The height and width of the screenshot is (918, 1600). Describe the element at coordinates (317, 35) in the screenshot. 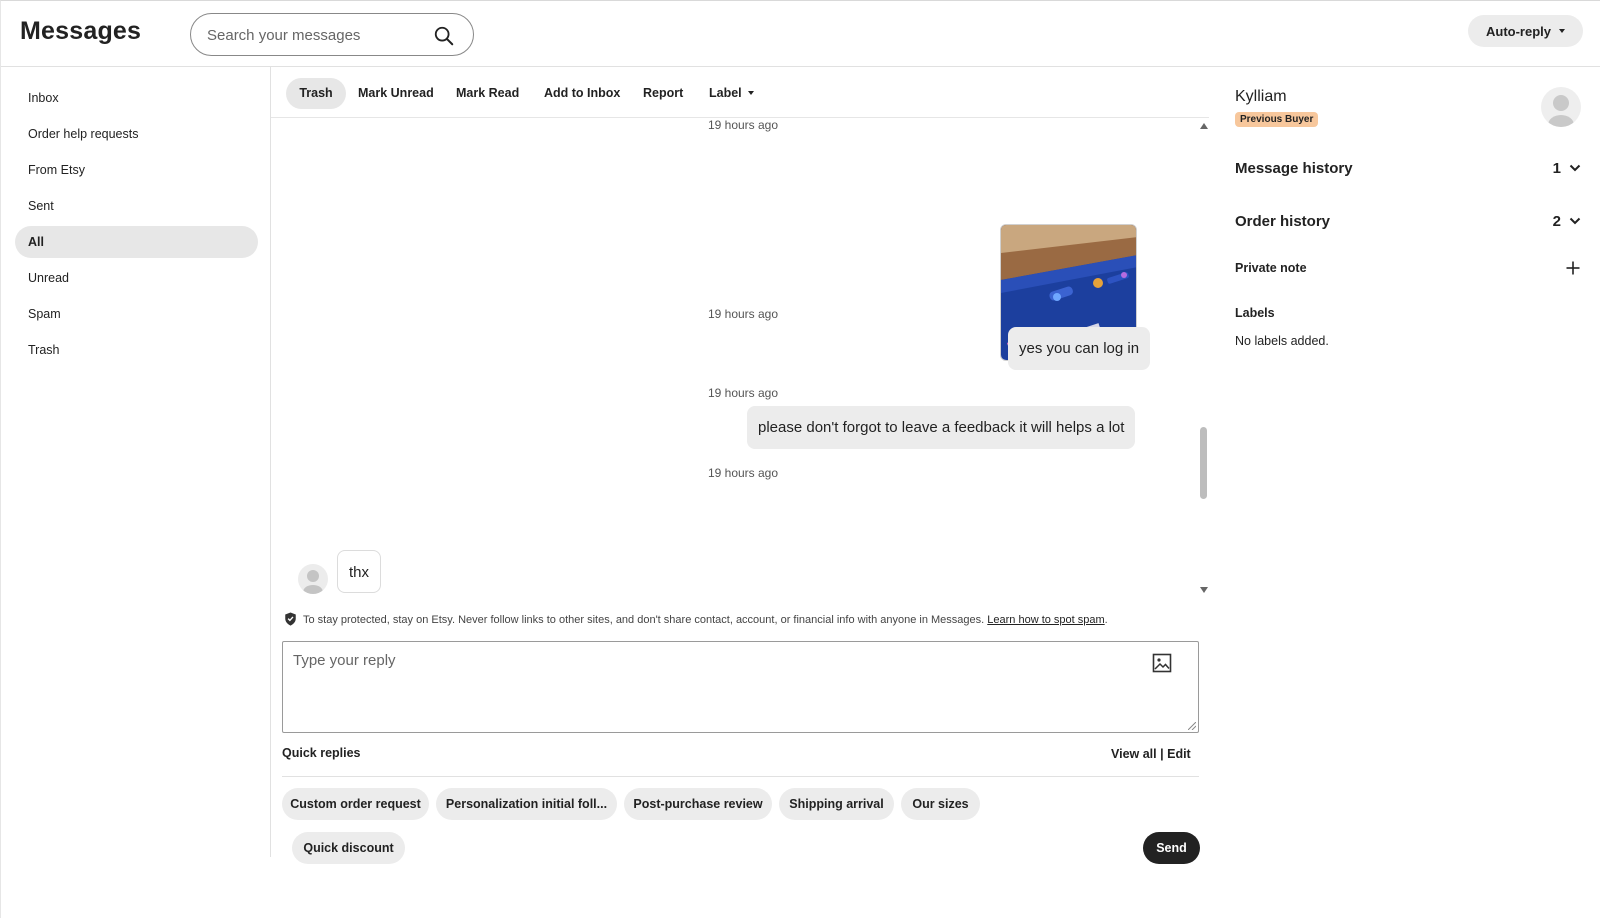

I see `search-input` at that location.